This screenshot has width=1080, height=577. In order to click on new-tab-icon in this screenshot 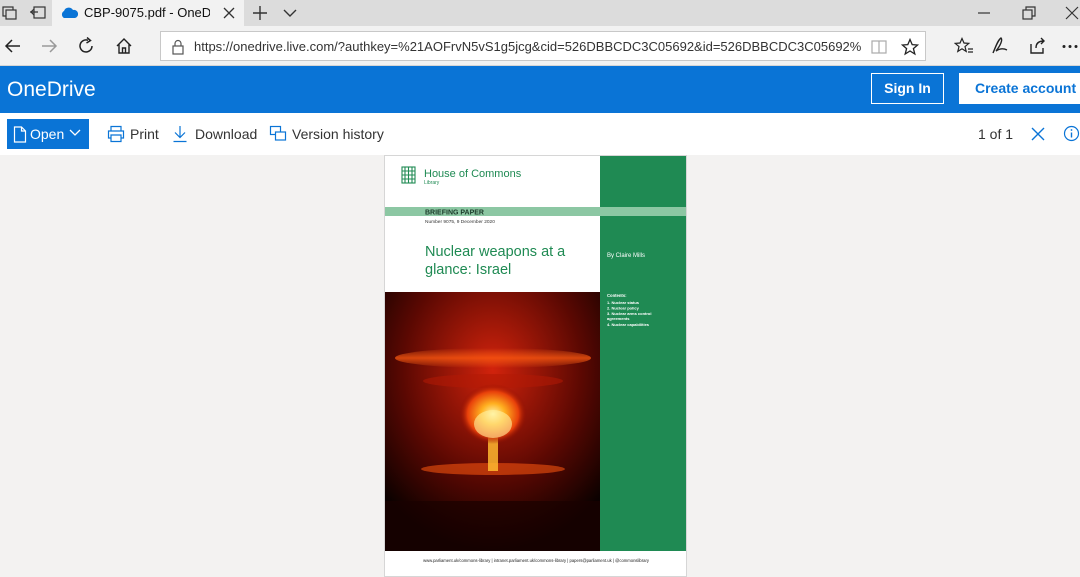, I will do `click(260, 13)`.